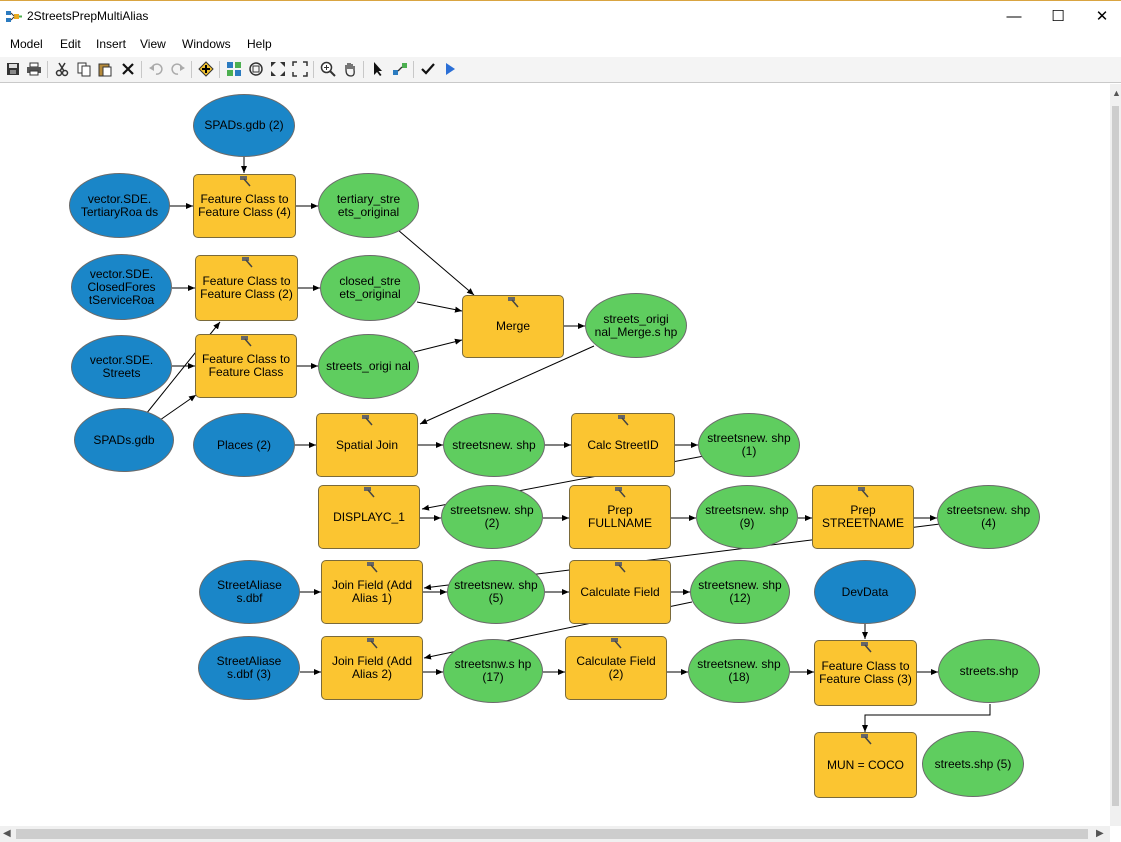 The image size is (1121, 842). Describe the element at coordinates (206, 44) in the screenshot. I see `menu-windows: Windows` at that location.